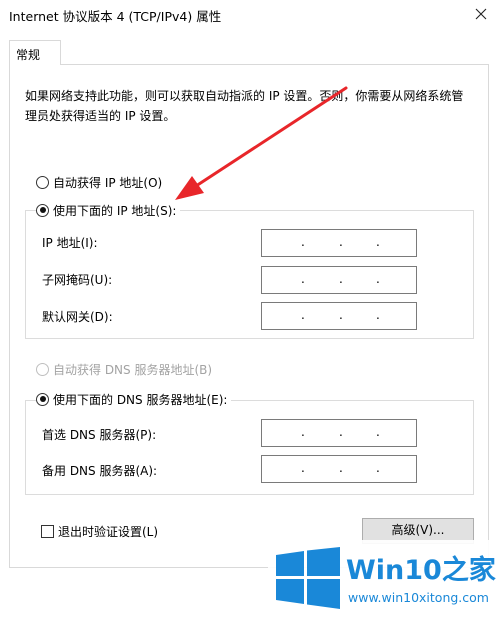 The height and width of the screenshot is (620, 502). I want to click on default-gateway-label: 默认网关(D):, so click(77, 317).